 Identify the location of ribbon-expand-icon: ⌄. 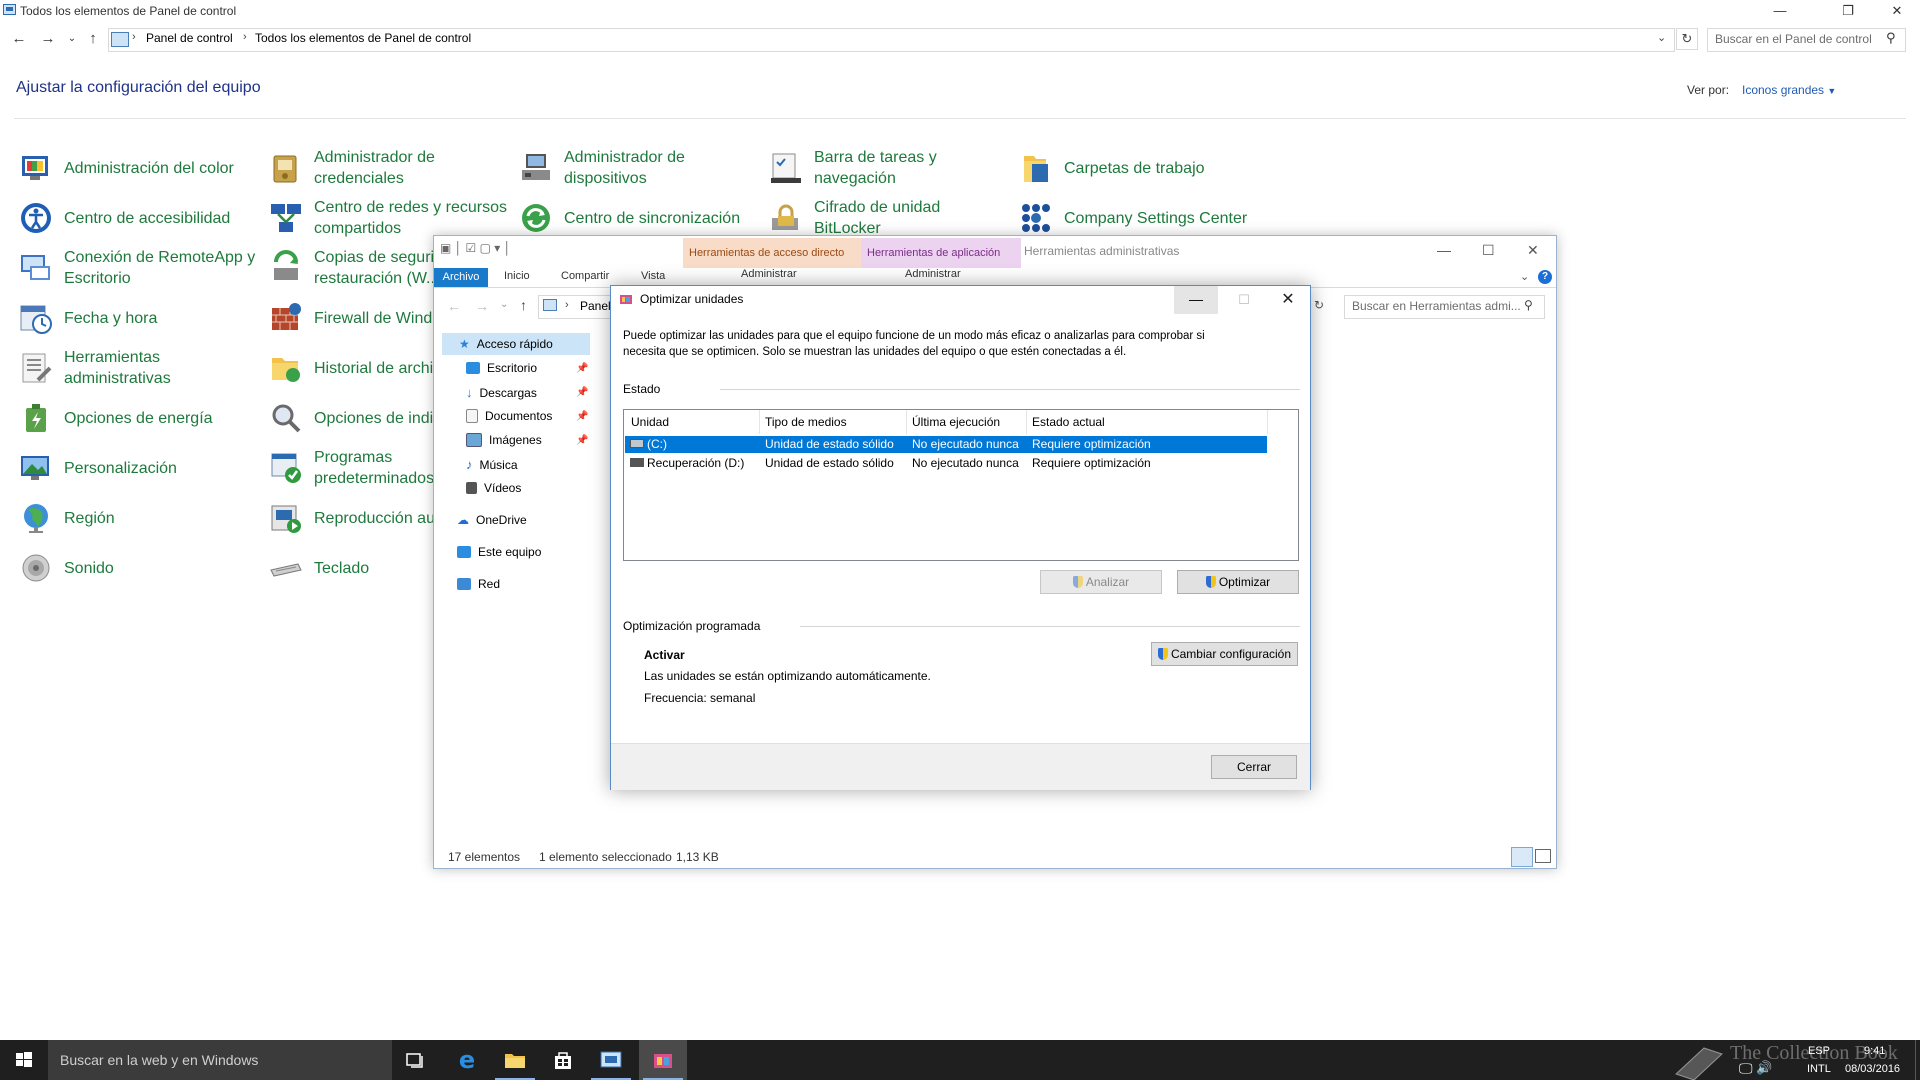
(1524, 276).